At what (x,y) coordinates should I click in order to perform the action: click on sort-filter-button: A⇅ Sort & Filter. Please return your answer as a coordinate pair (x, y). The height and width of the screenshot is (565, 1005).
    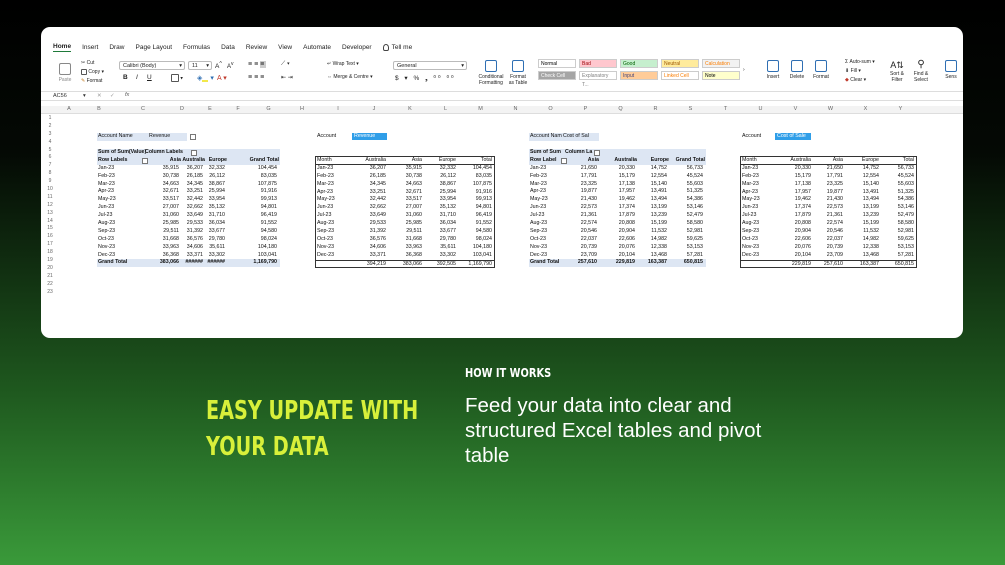
    Looking at the image, I should click on (897, 71).